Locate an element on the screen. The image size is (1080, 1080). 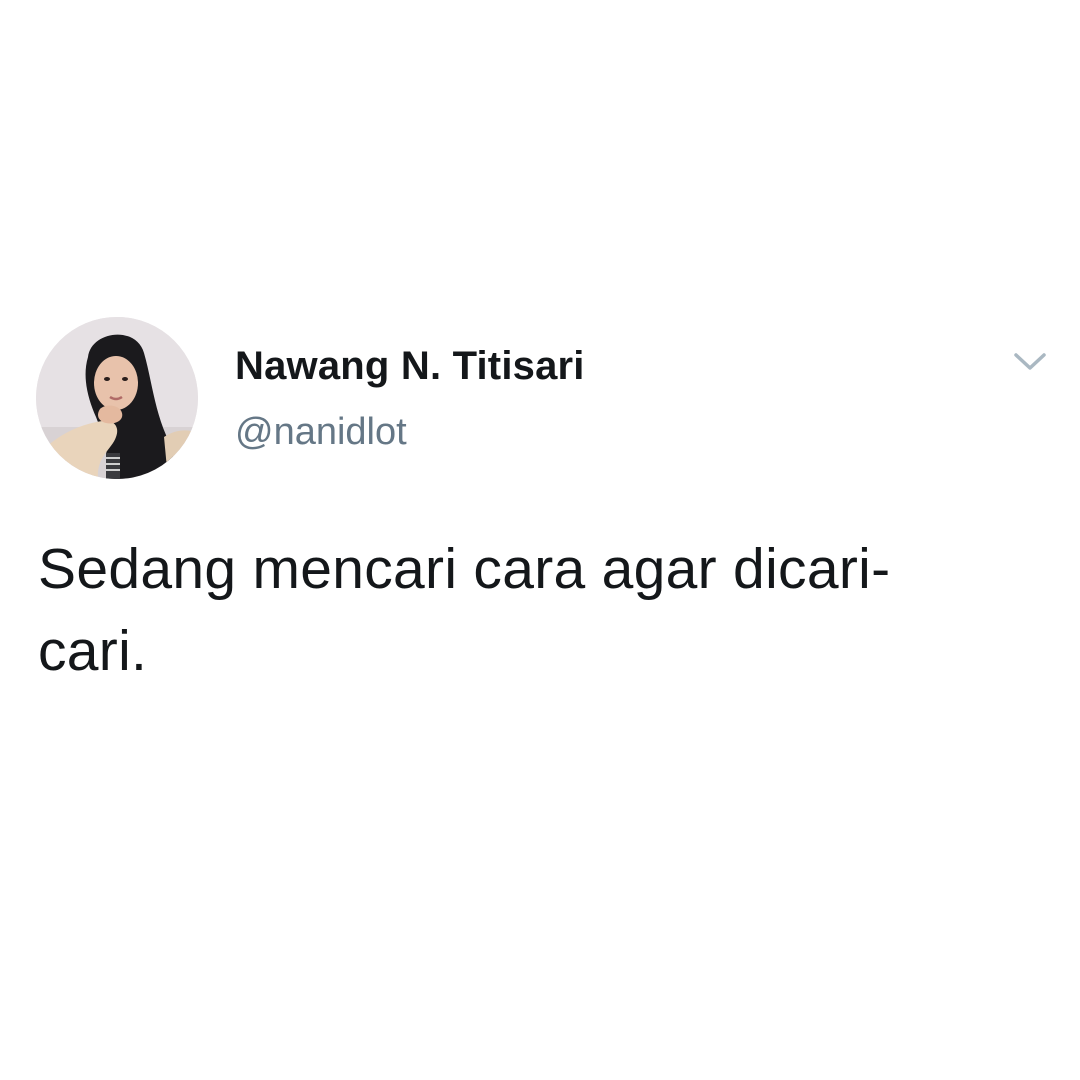
profile-photo-icon is located at coordinates (117, 398).